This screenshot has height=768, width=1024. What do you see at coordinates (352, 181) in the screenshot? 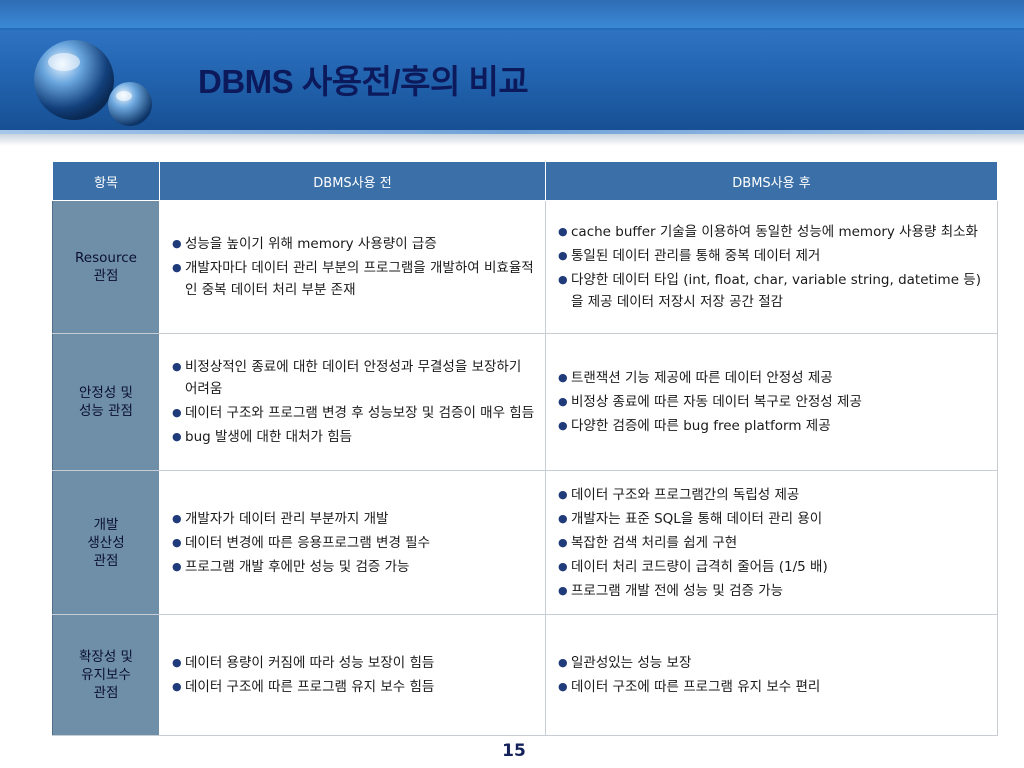
I see `header-before: DBMS사용 전` at bounding box center [352, 181].